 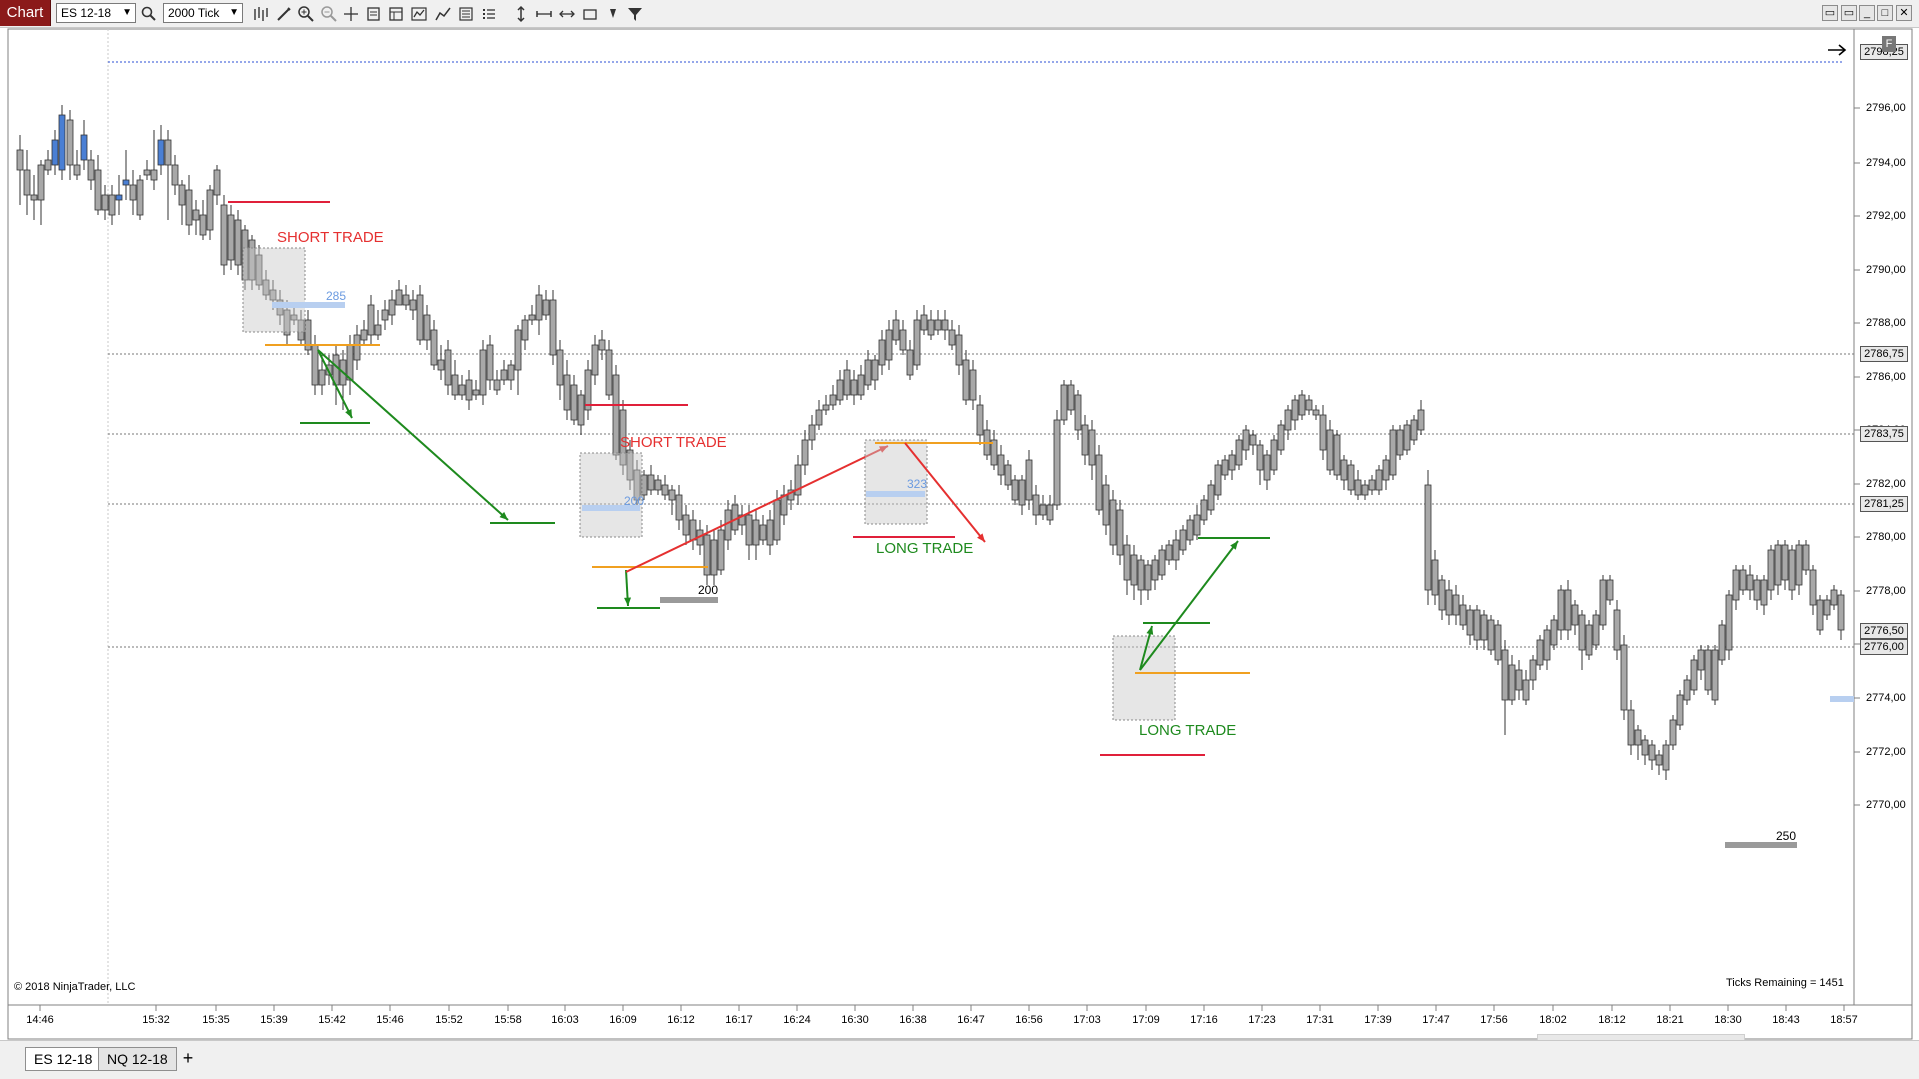 What do you see at coordinates (466, 13) in the screenshot?
I see `properties-icon` at bounding box center [466, 13].